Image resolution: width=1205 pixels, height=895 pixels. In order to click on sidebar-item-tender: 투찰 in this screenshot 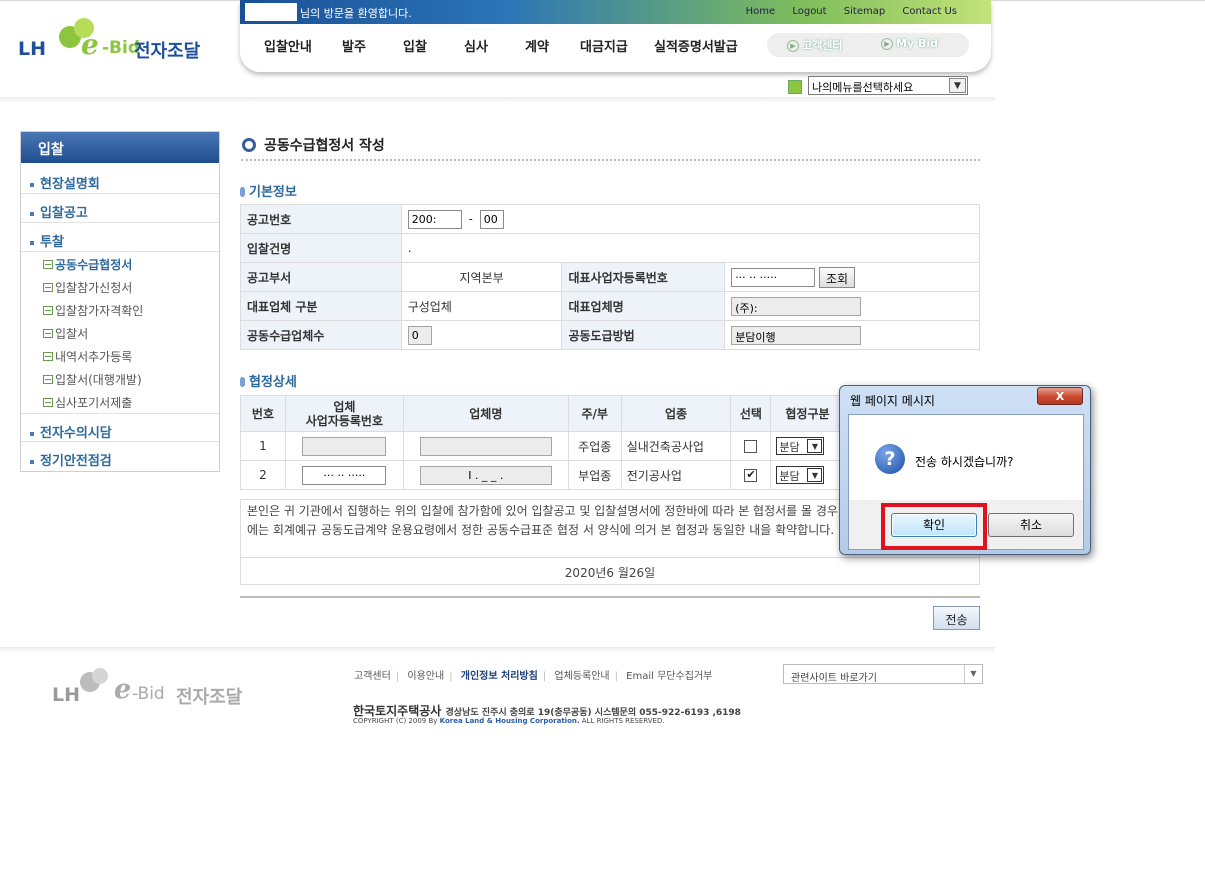, I will do `click(120, 237)`.